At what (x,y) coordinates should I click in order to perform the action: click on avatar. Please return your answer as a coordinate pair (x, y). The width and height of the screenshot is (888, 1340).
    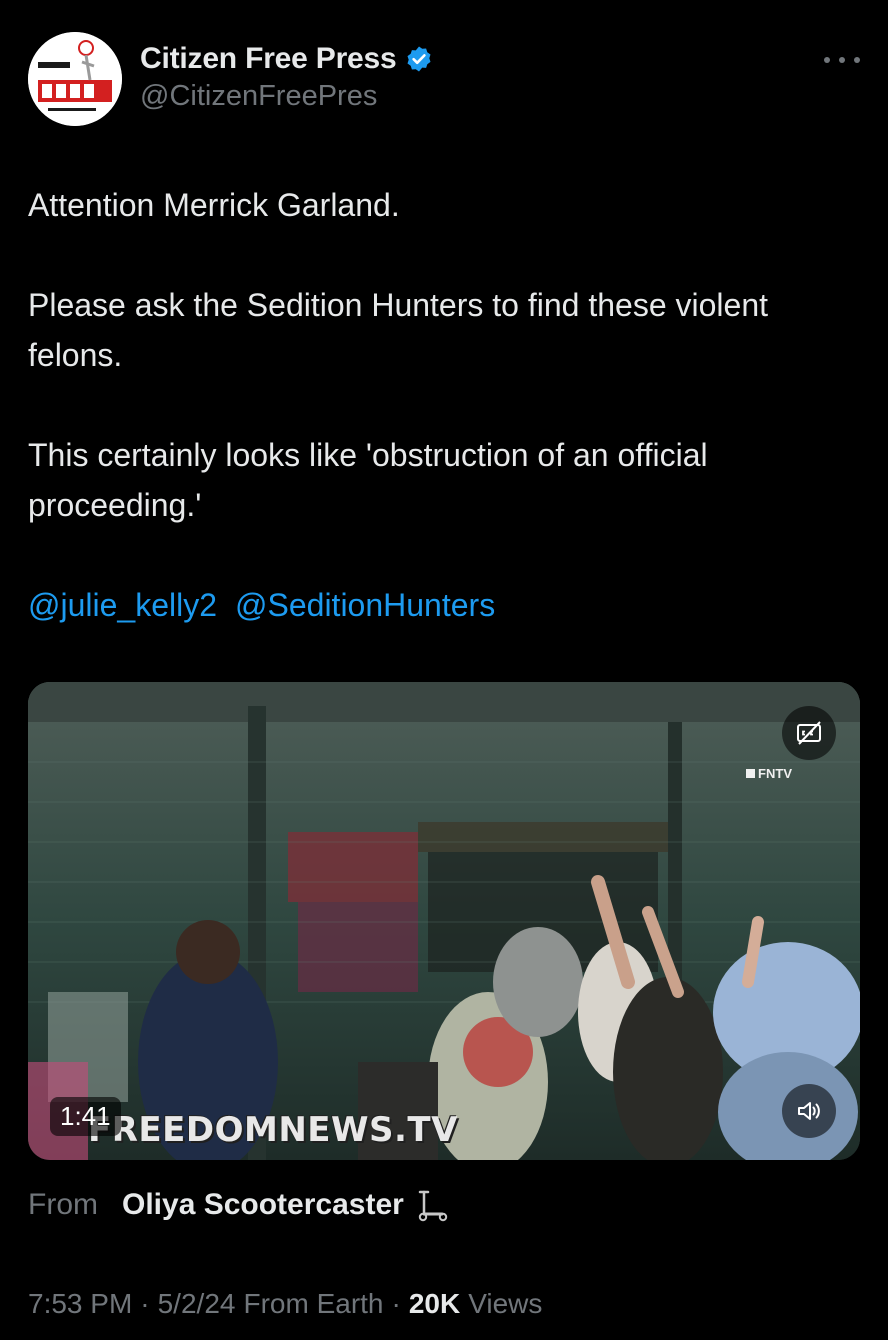
    Looking at the image, I should click on (75, 79).